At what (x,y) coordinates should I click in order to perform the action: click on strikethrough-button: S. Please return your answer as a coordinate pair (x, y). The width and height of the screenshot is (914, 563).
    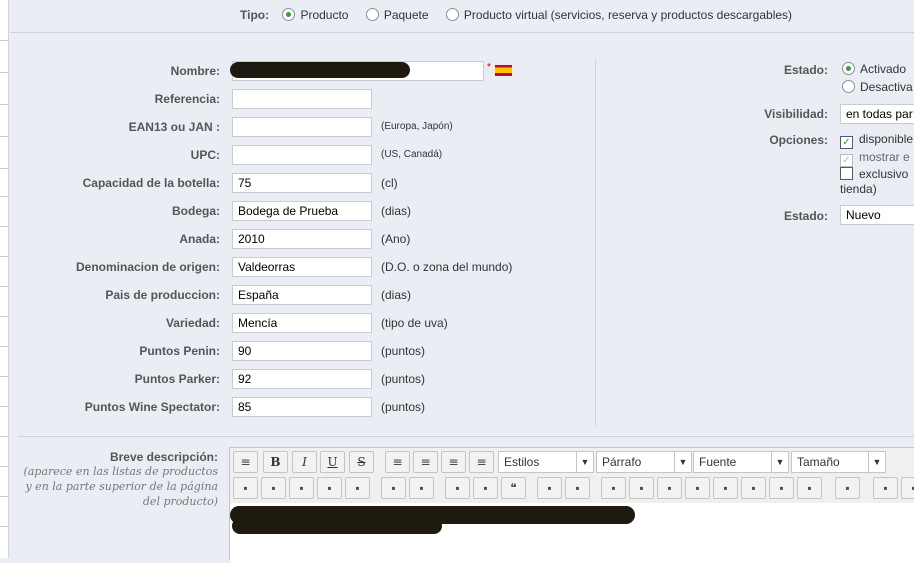
    Looking at the image, I should click on (361, 462).